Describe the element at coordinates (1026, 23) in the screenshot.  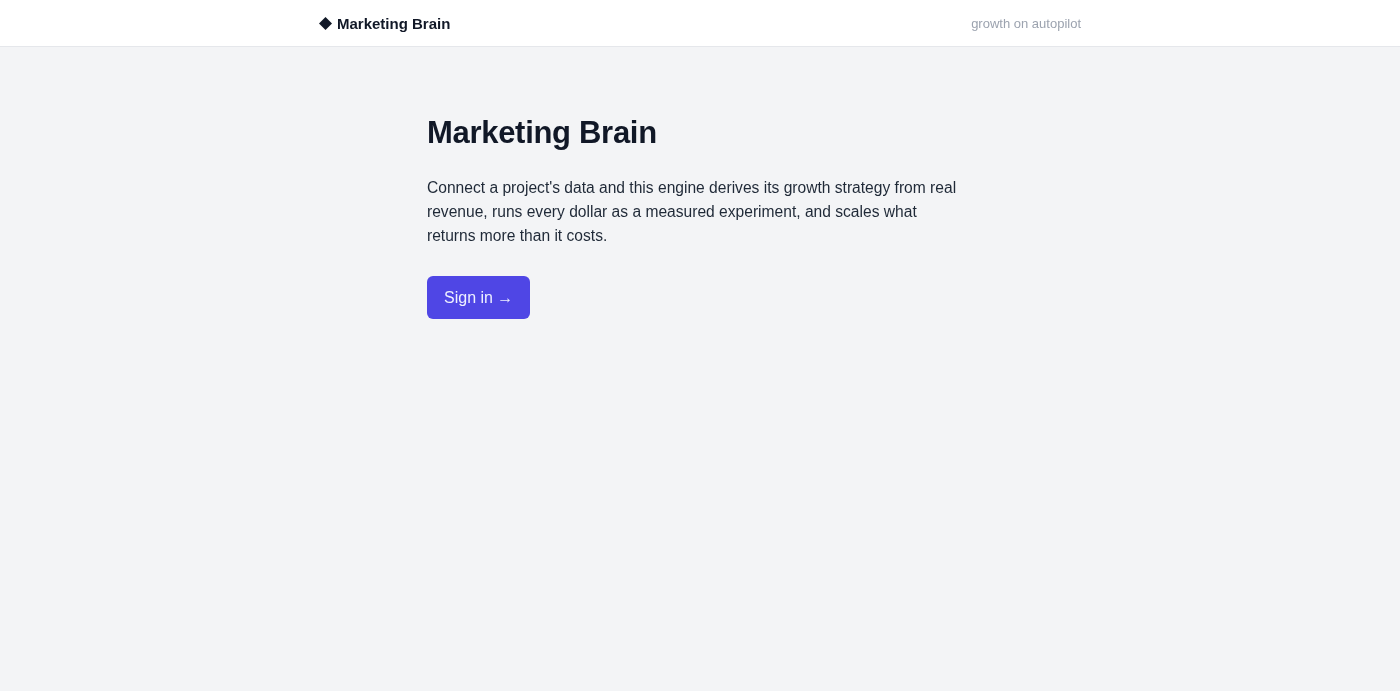
I see `tagline: growth on autopilot` at that location.